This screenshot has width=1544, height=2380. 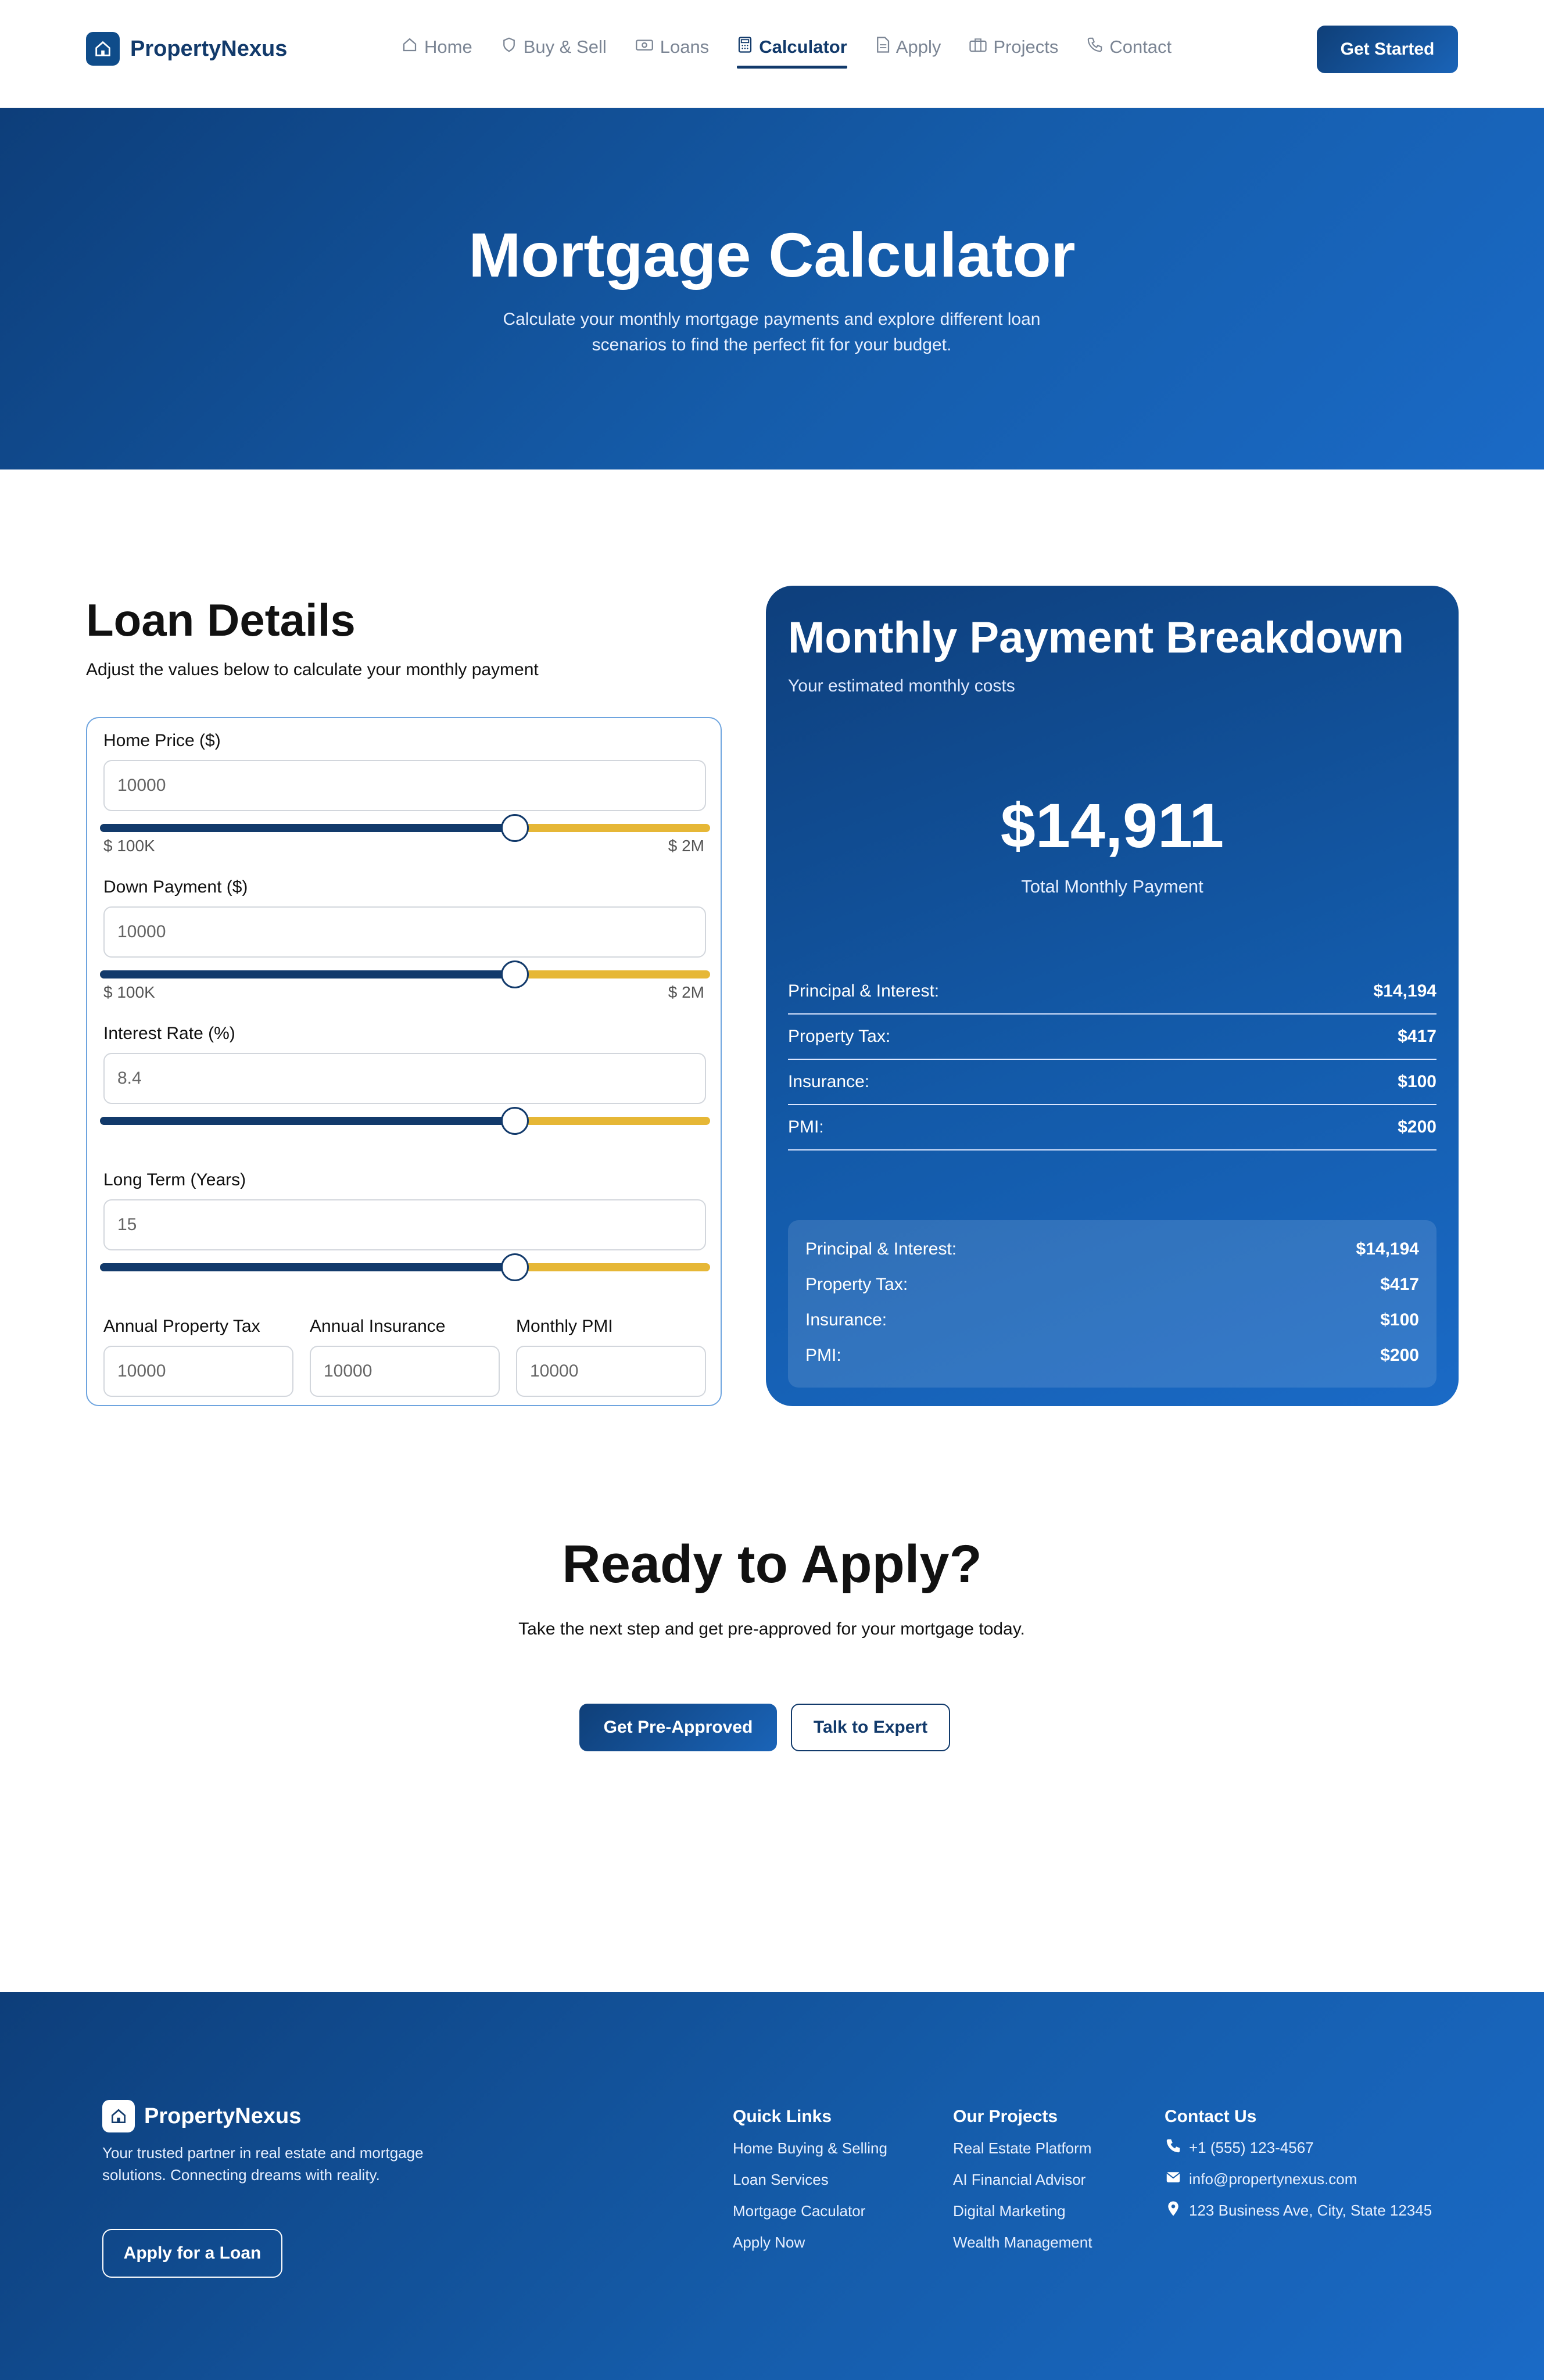 I want to click on nav-contact: Contact, so click(x=1129, y=50).